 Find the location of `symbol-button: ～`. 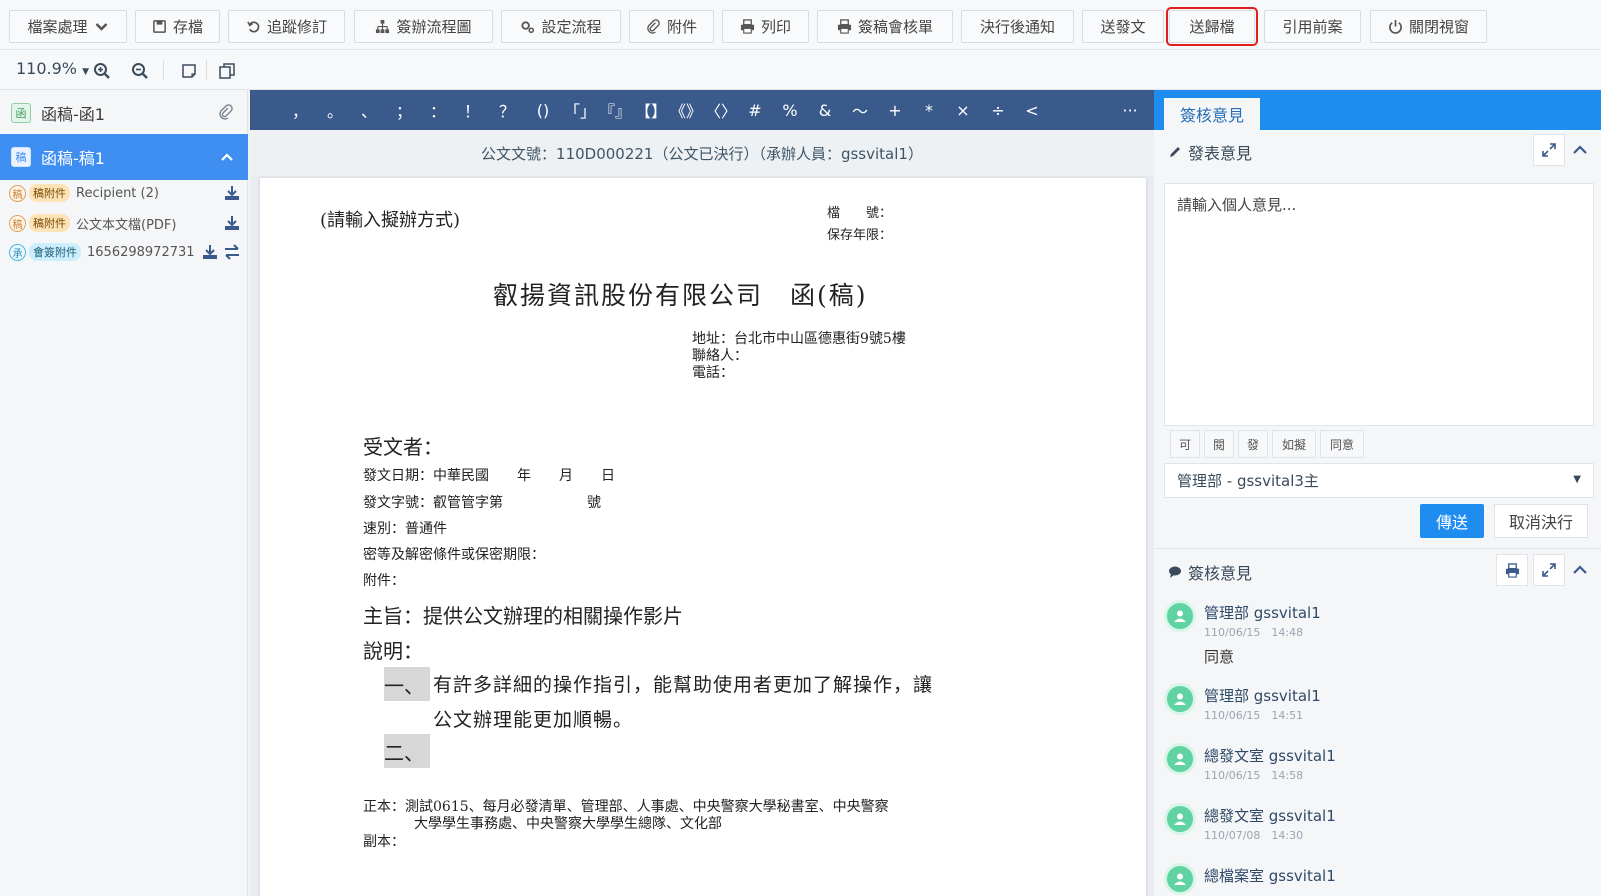

symbol-button: ～ is located at coordinates (860, 110).